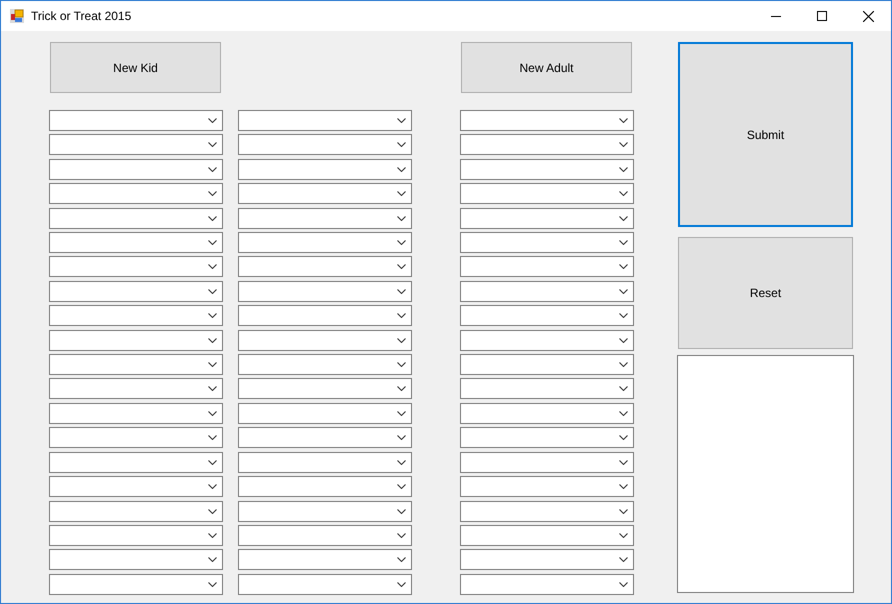 This screenshot has width=892, height=604. What do you see at coordinates (868, 16) in the screenshot?
I see `close-icon` at bounding box center [868, 16].